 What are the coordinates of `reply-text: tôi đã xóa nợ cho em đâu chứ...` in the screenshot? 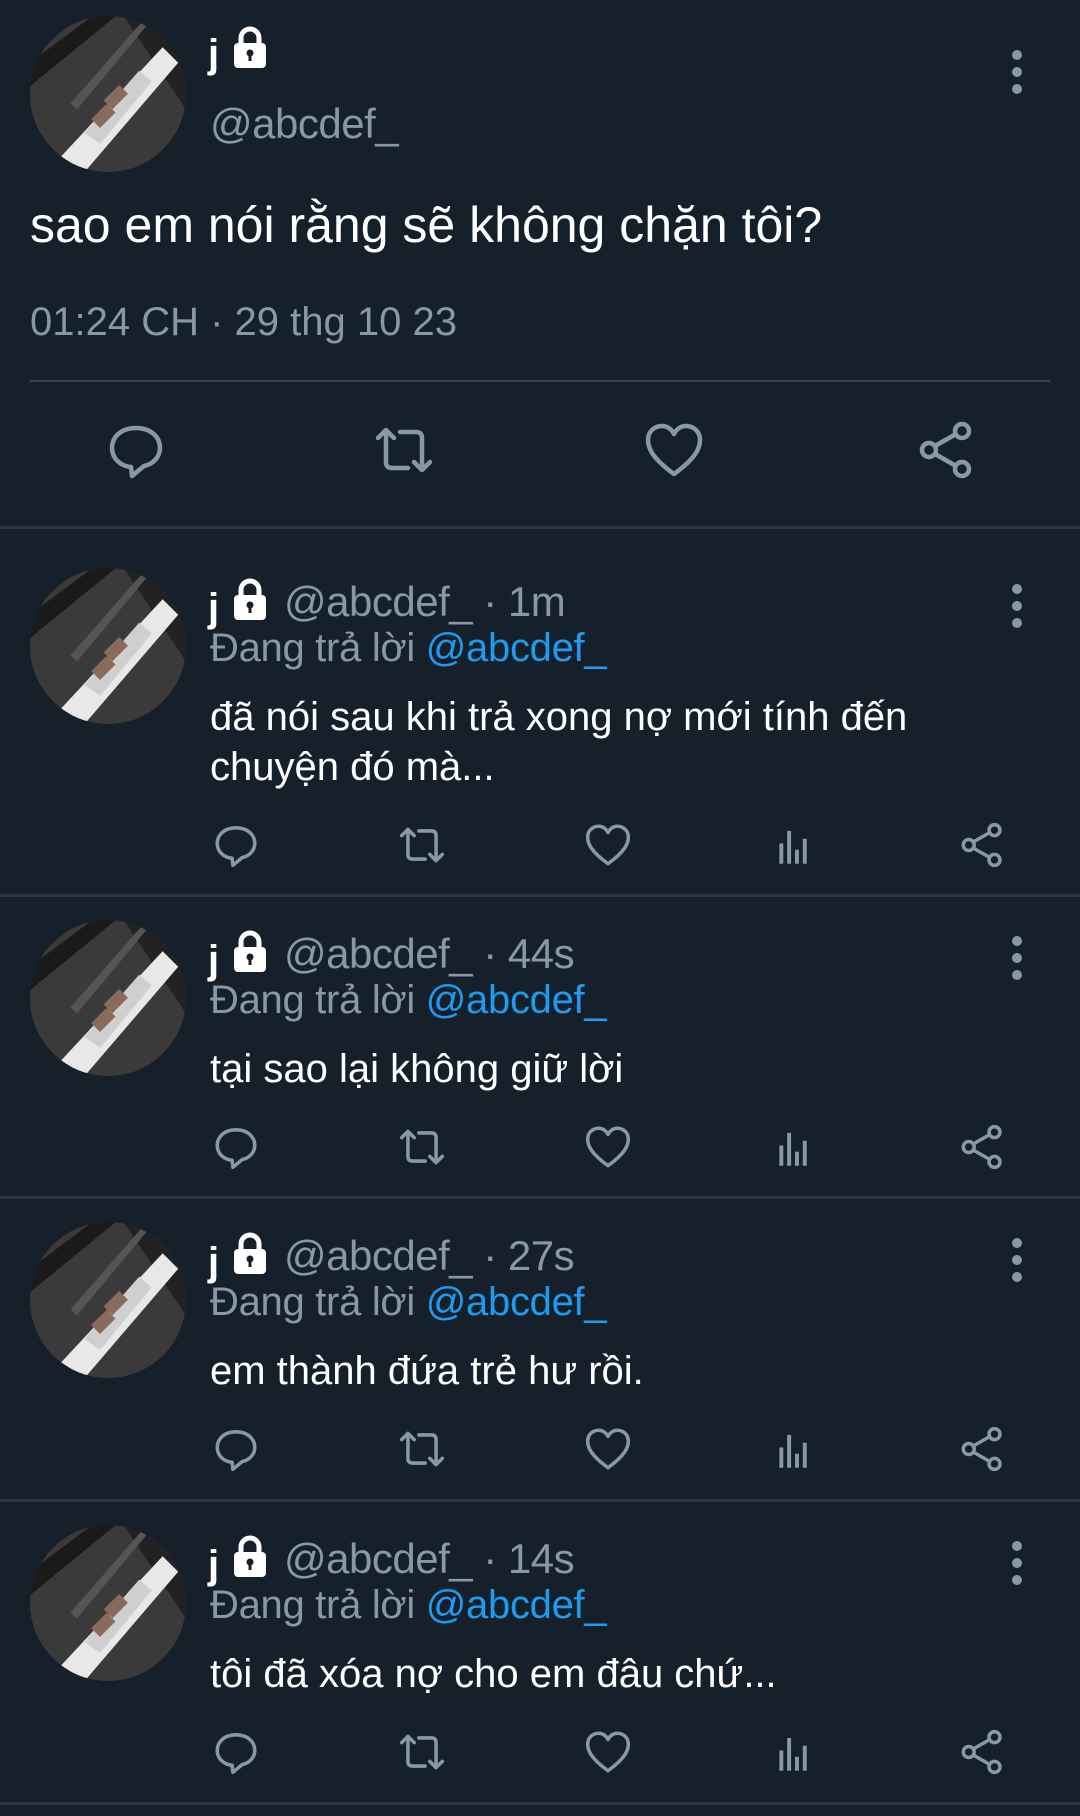 It's located at (493, 1674).